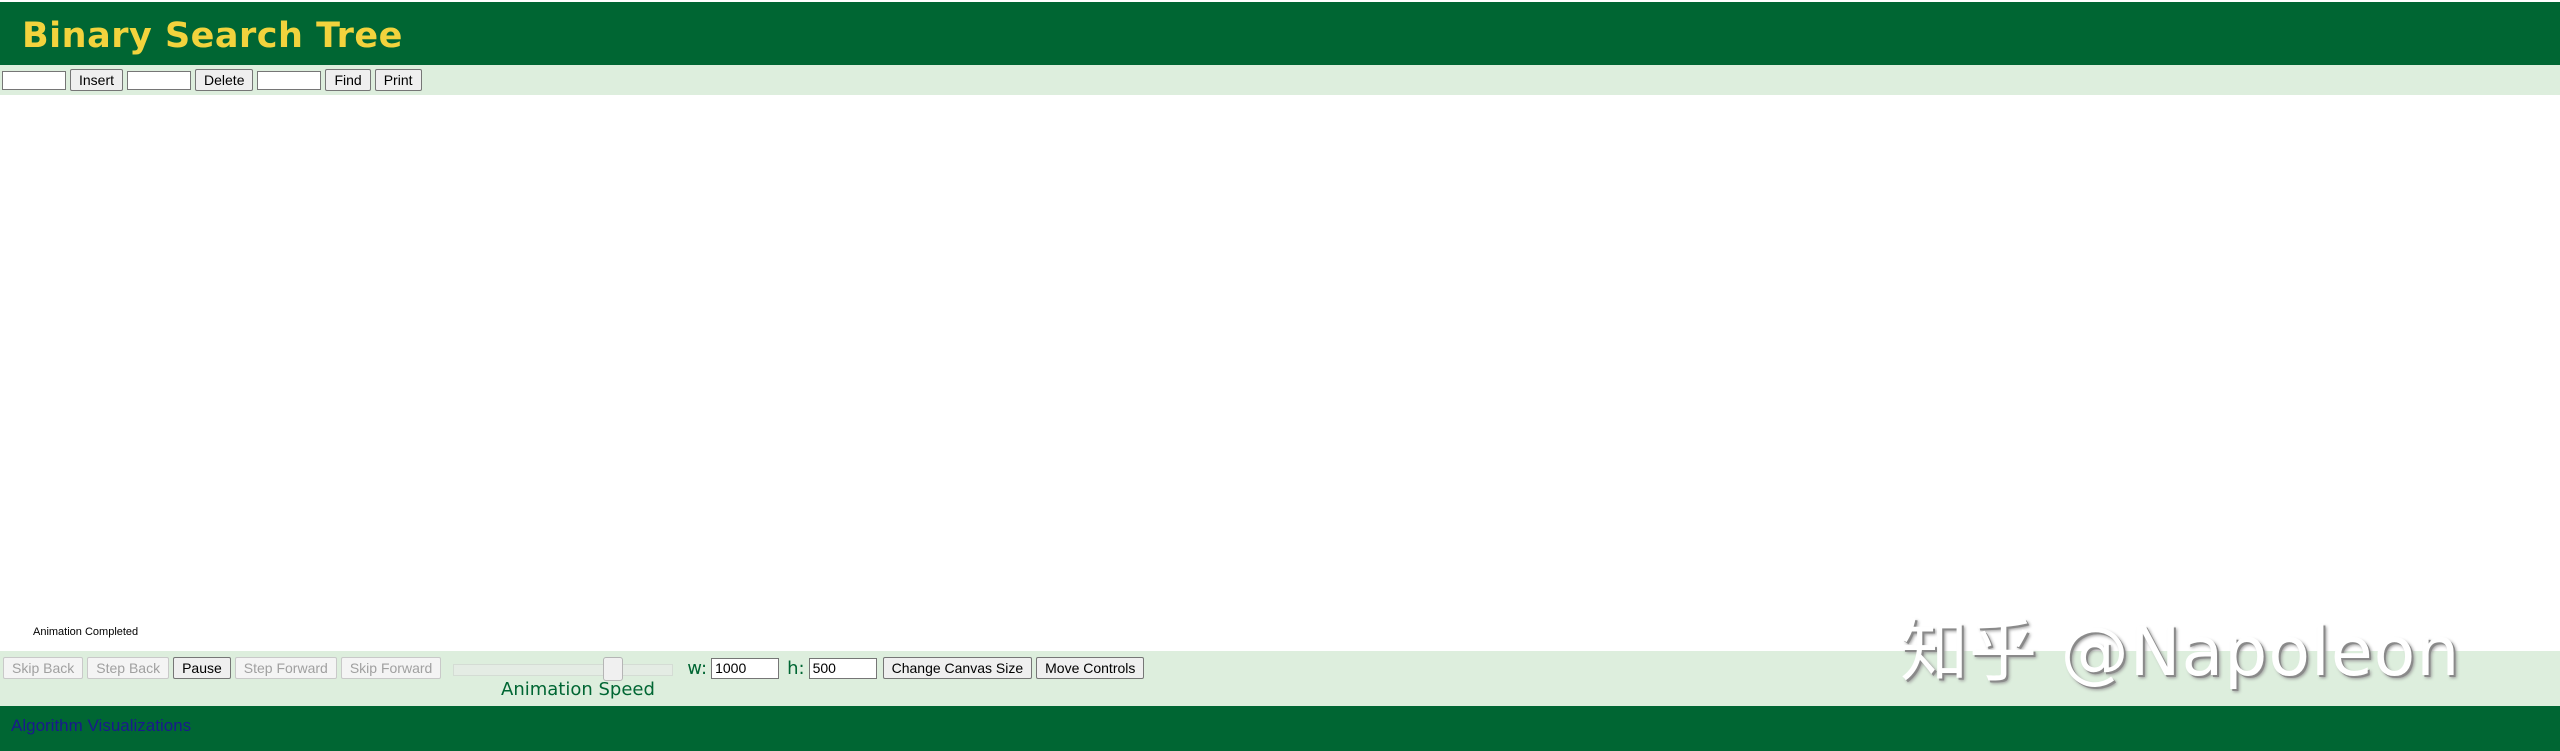 This screenshot has width=2560, height=751. Describe the element at coordinates (43, 668) in the screenshot. I see `skip-back-button: Skip Back` at that location.